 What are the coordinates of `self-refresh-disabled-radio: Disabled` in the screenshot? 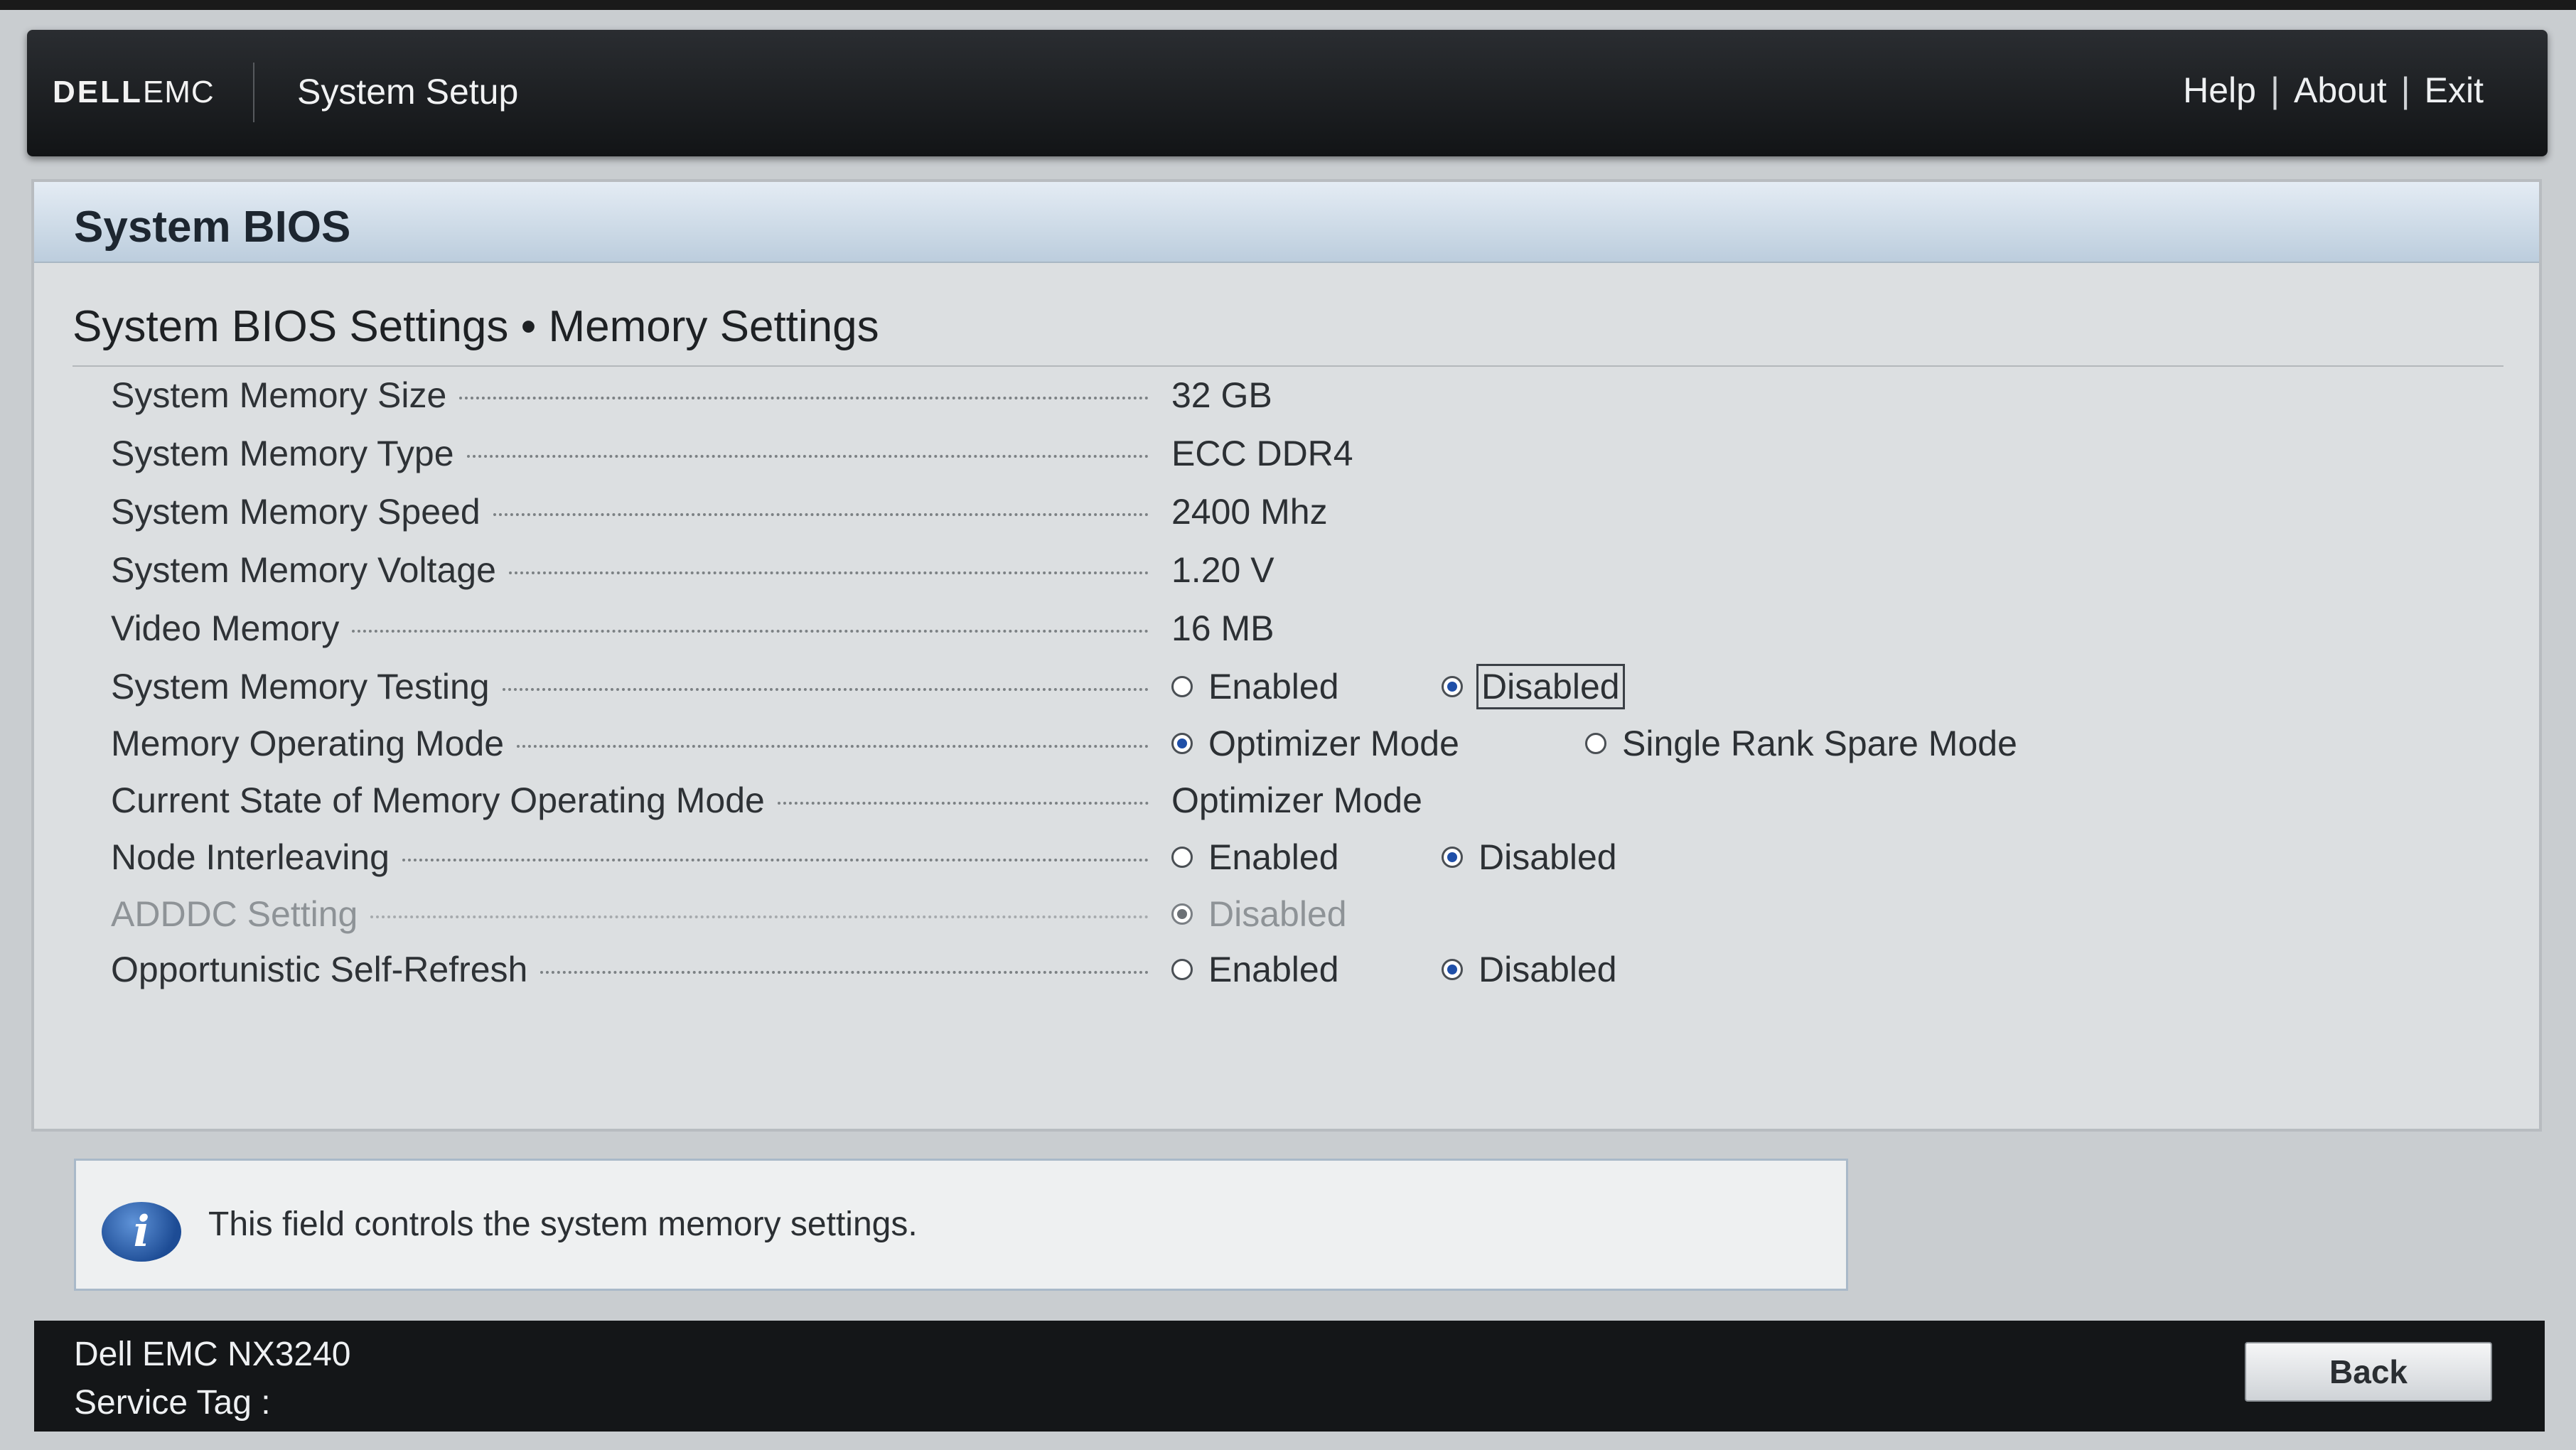 It's located at (1529, 969).